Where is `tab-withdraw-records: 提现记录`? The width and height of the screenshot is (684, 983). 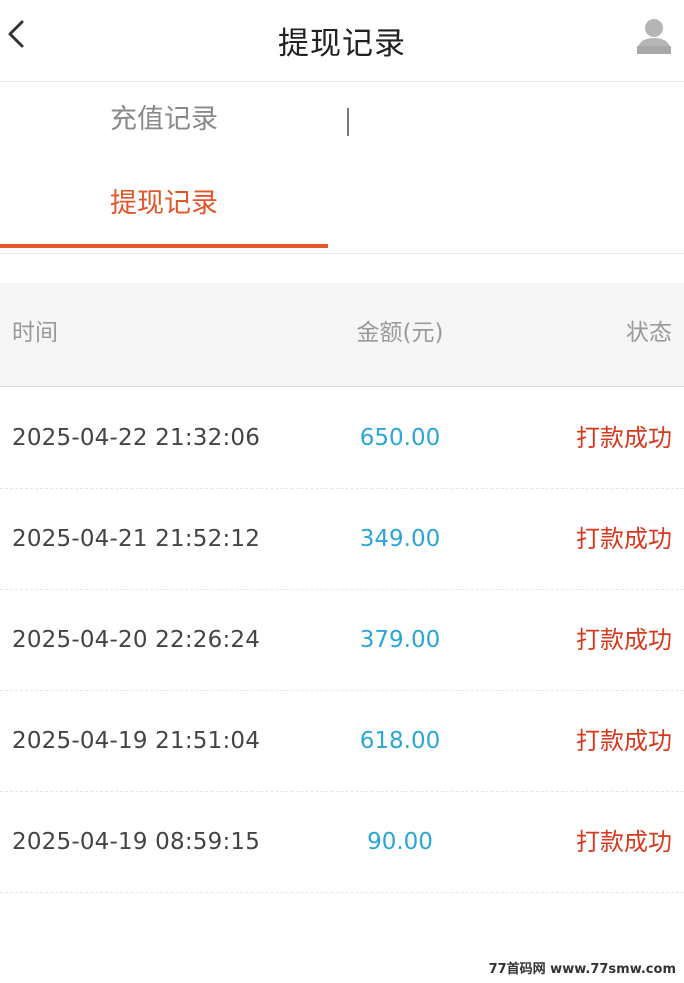 tab-withdraw-records: 提现记录 is located at coordinates (164, 206).